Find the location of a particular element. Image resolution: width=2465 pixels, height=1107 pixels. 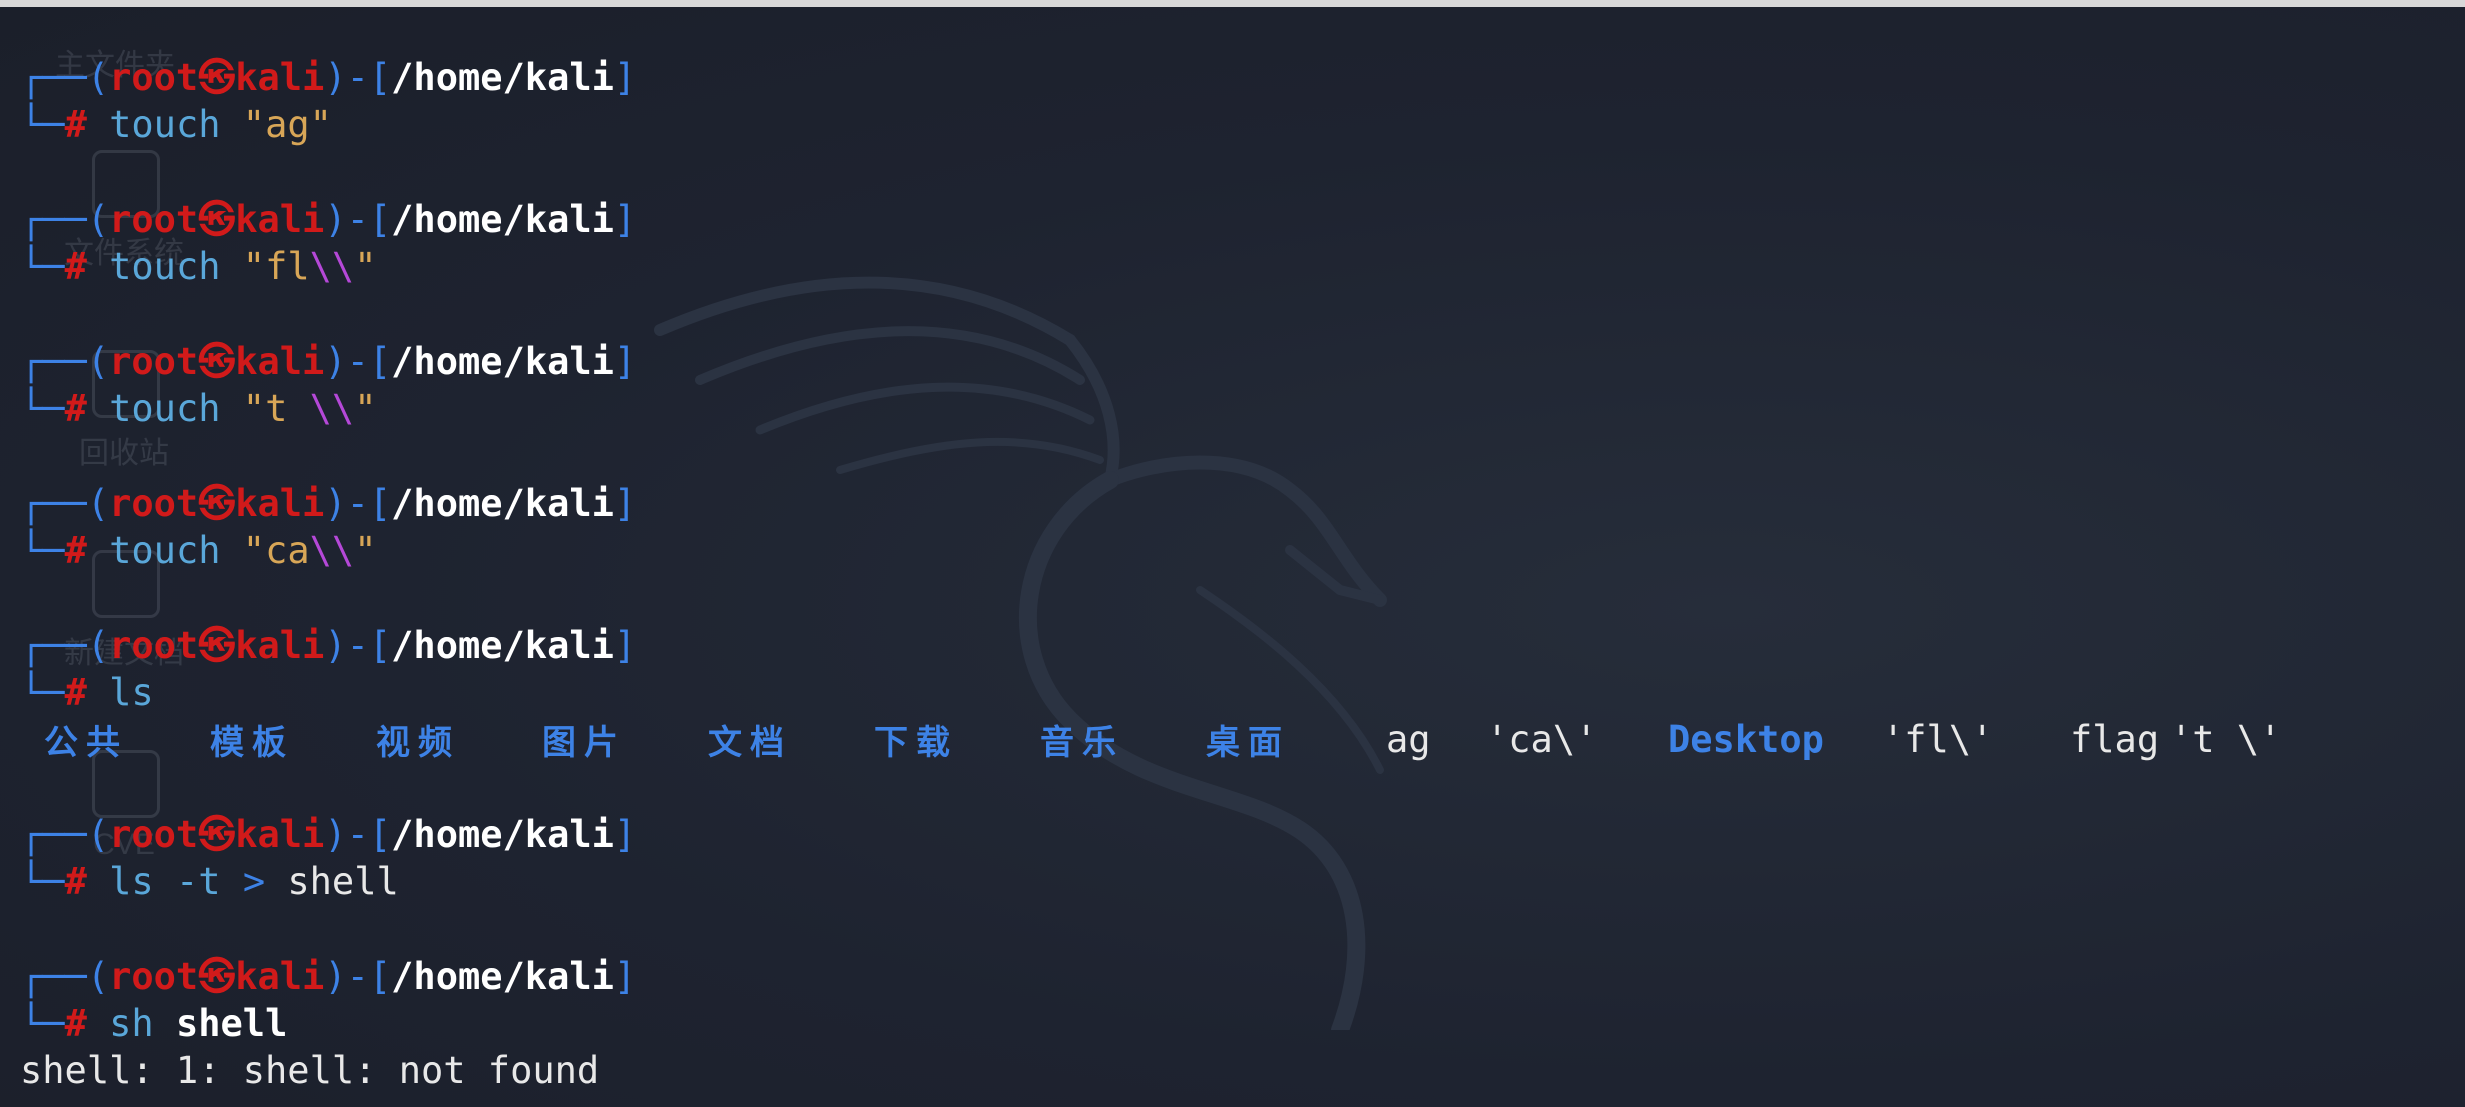

ls-entry: 公共 is located at coordinates (86, 743).